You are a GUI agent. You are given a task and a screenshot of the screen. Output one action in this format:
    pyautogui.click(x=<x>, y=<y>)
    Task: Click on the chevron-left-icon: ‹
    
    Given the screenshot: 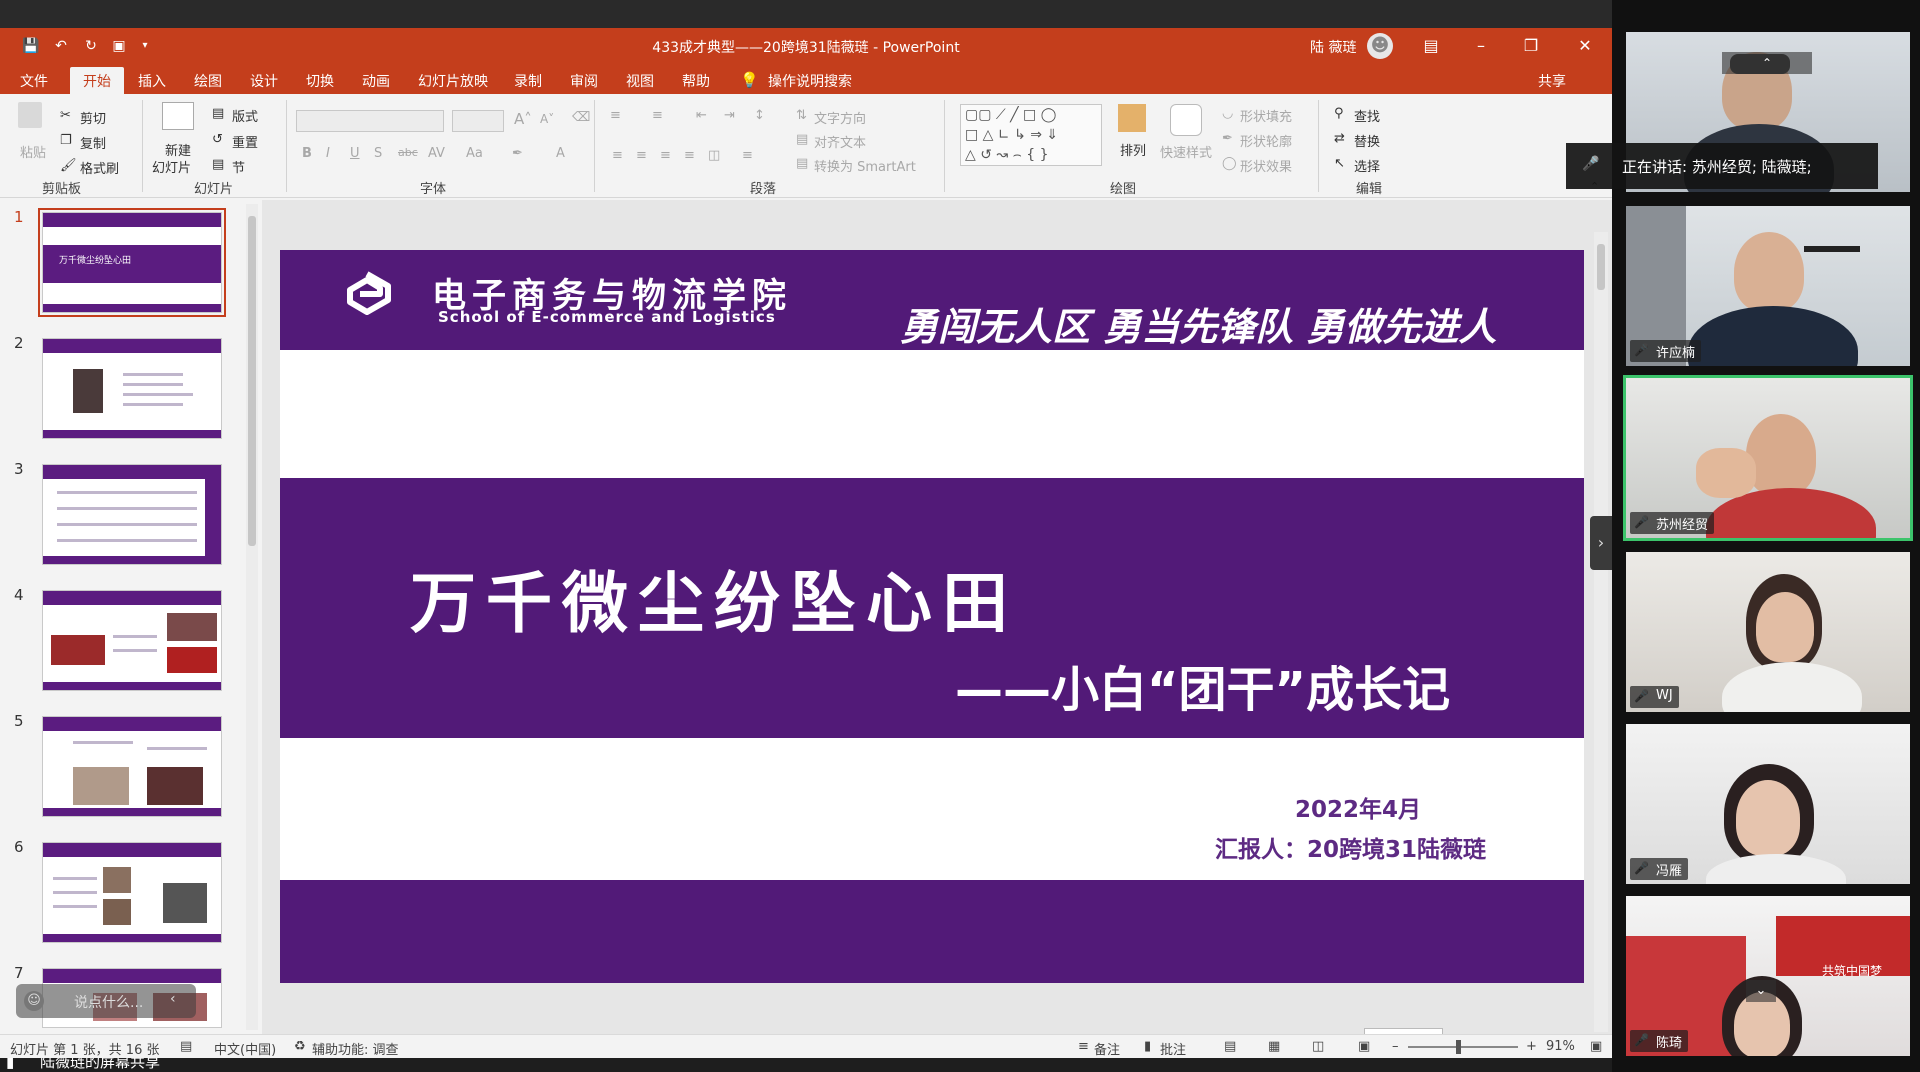 What is the action you would take?
    pyautogui.click(x=173, y=999)
    